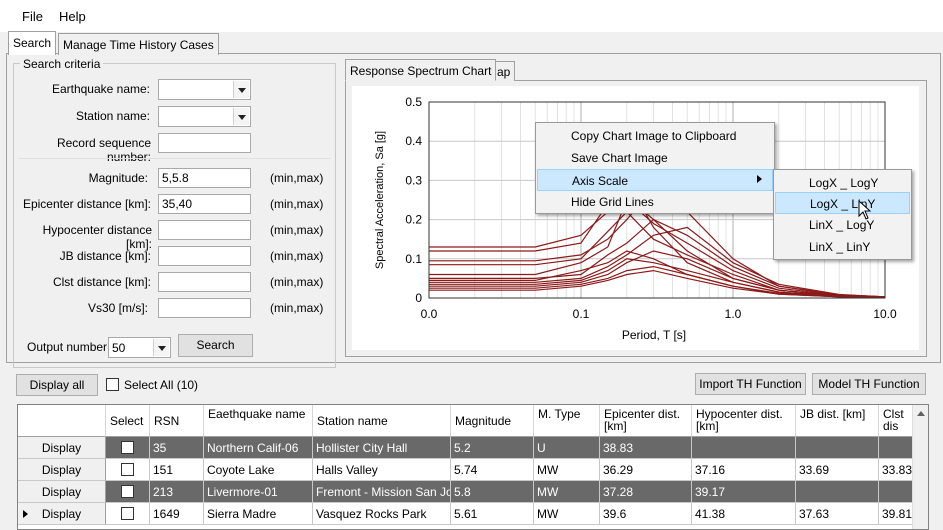 Image resolution: width=943 pixels, height=530 pixels. I want to click on menu-hide-grid-lines: Hide Grid Lines, so click(655, 202).